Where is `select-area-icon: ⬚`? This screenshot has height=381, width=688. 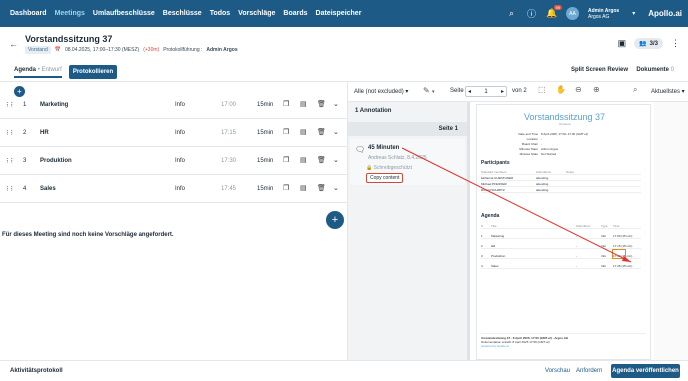 select-area-icon: ⬚ is located at coordinates (542, 89).